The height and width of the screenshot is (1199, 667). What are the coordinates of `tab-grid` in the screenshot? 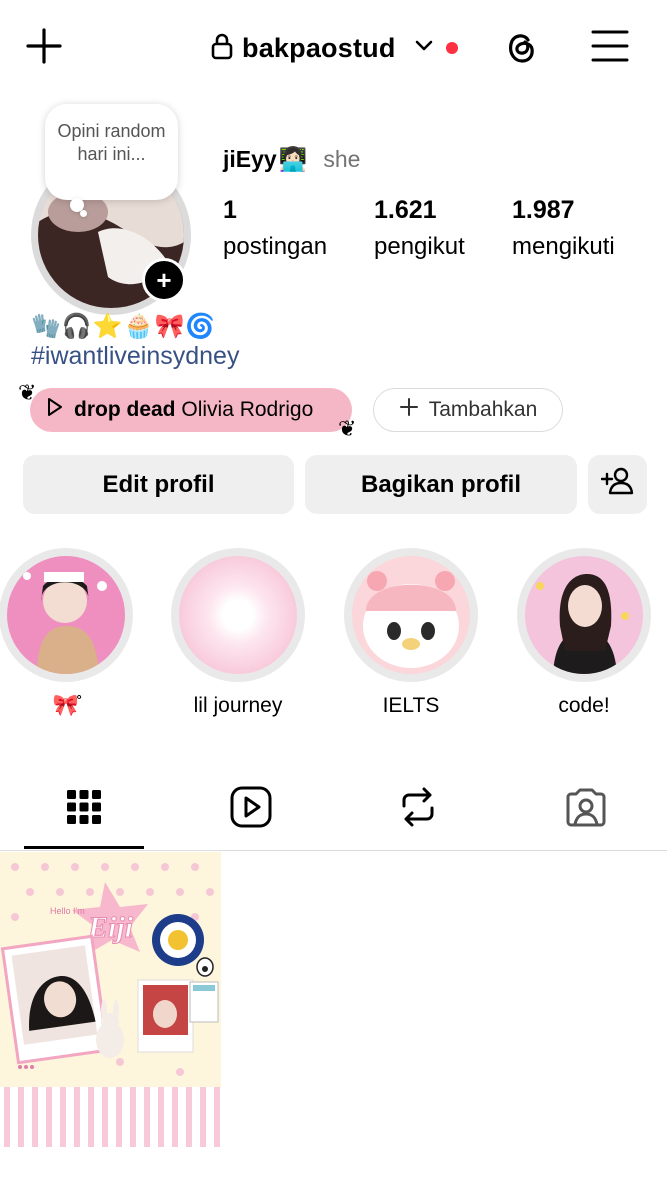 It's located at (84, 809).